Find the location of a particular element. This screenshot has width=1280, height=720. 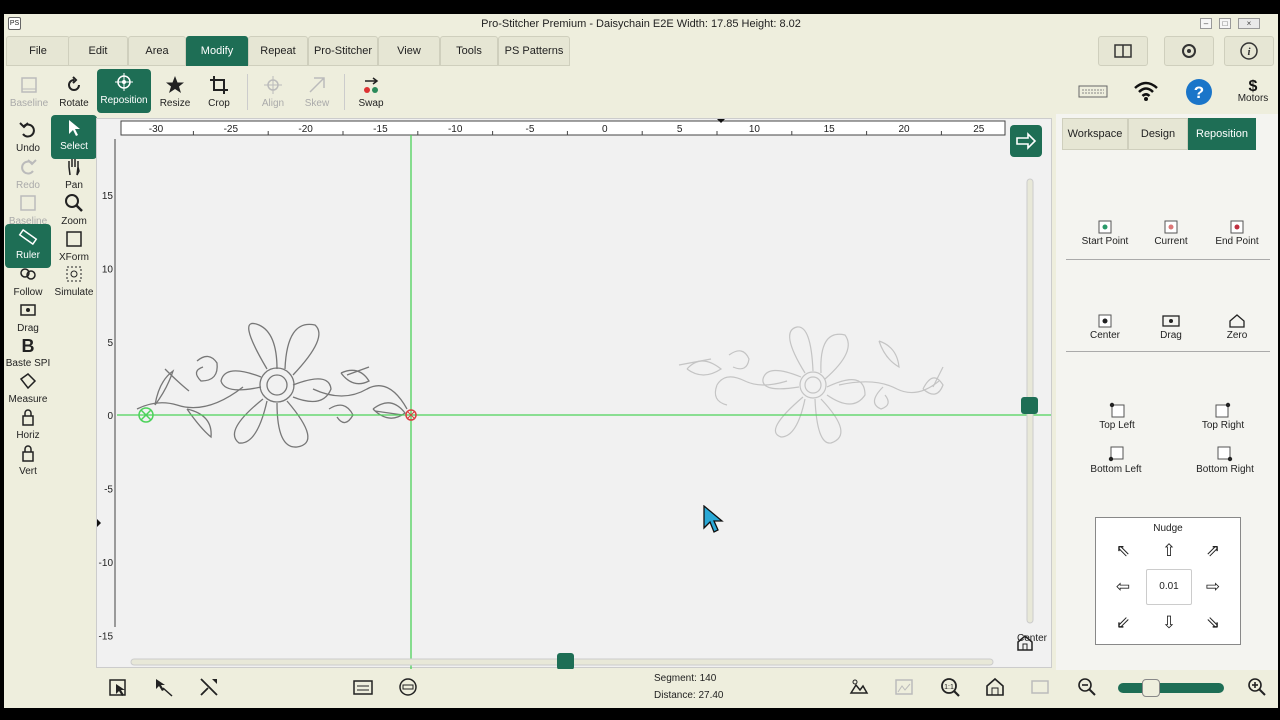

frame-icon is located at coordinates (1040, 687).